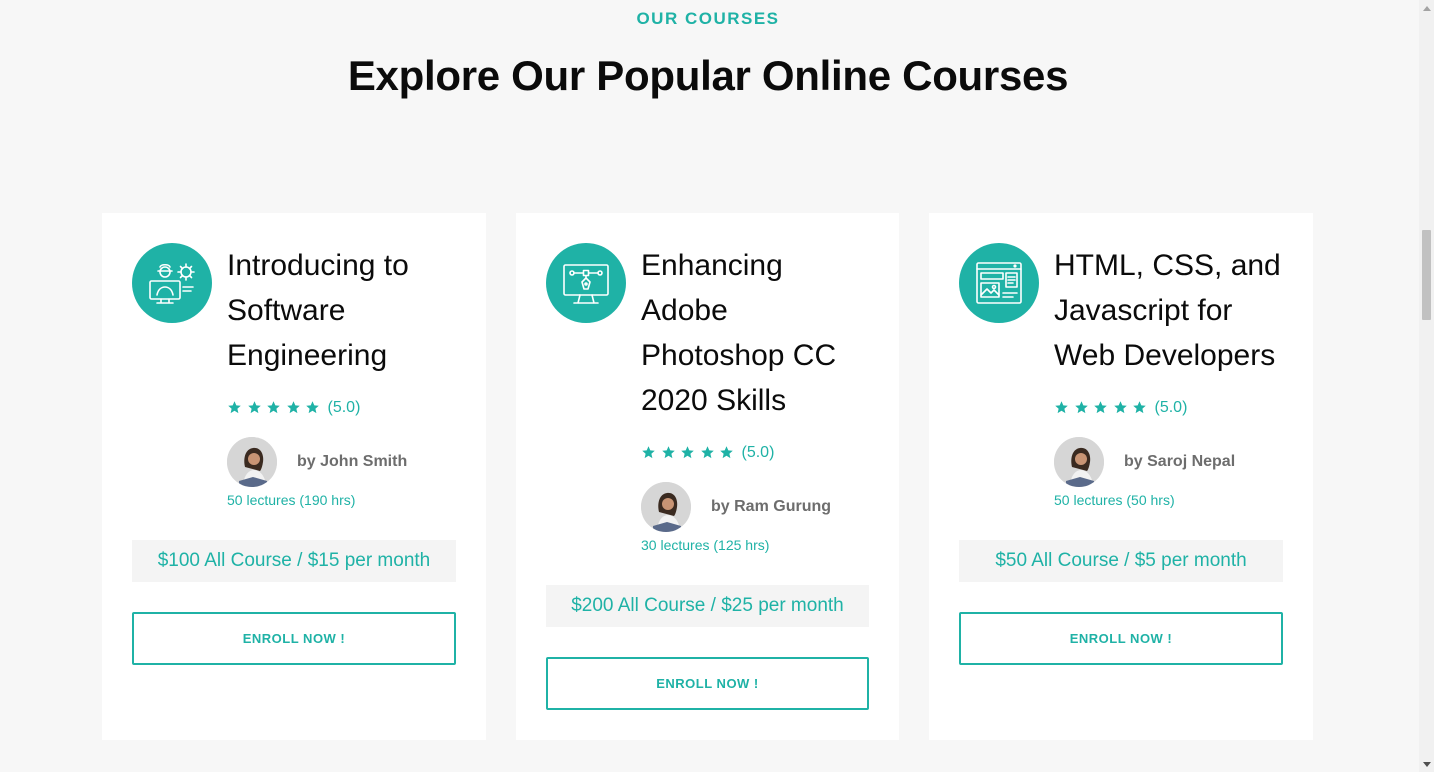 The height and width of the screenshot is (772, 1434). What do you see at coordinates (291, 500) in the screenshot?
I see `lecture-count: 50 lectures (190 hrs)` at bounding box center [291, 500].